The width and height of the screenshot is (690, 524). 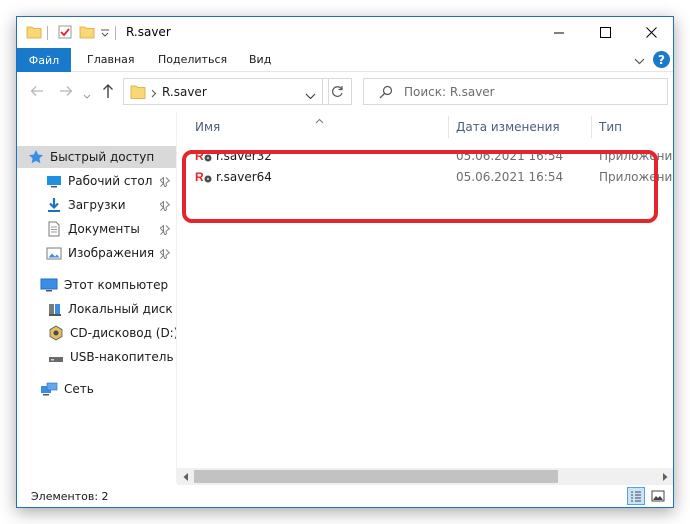 I want to click on address-dropdown-icon, so click(x=310, y=96).